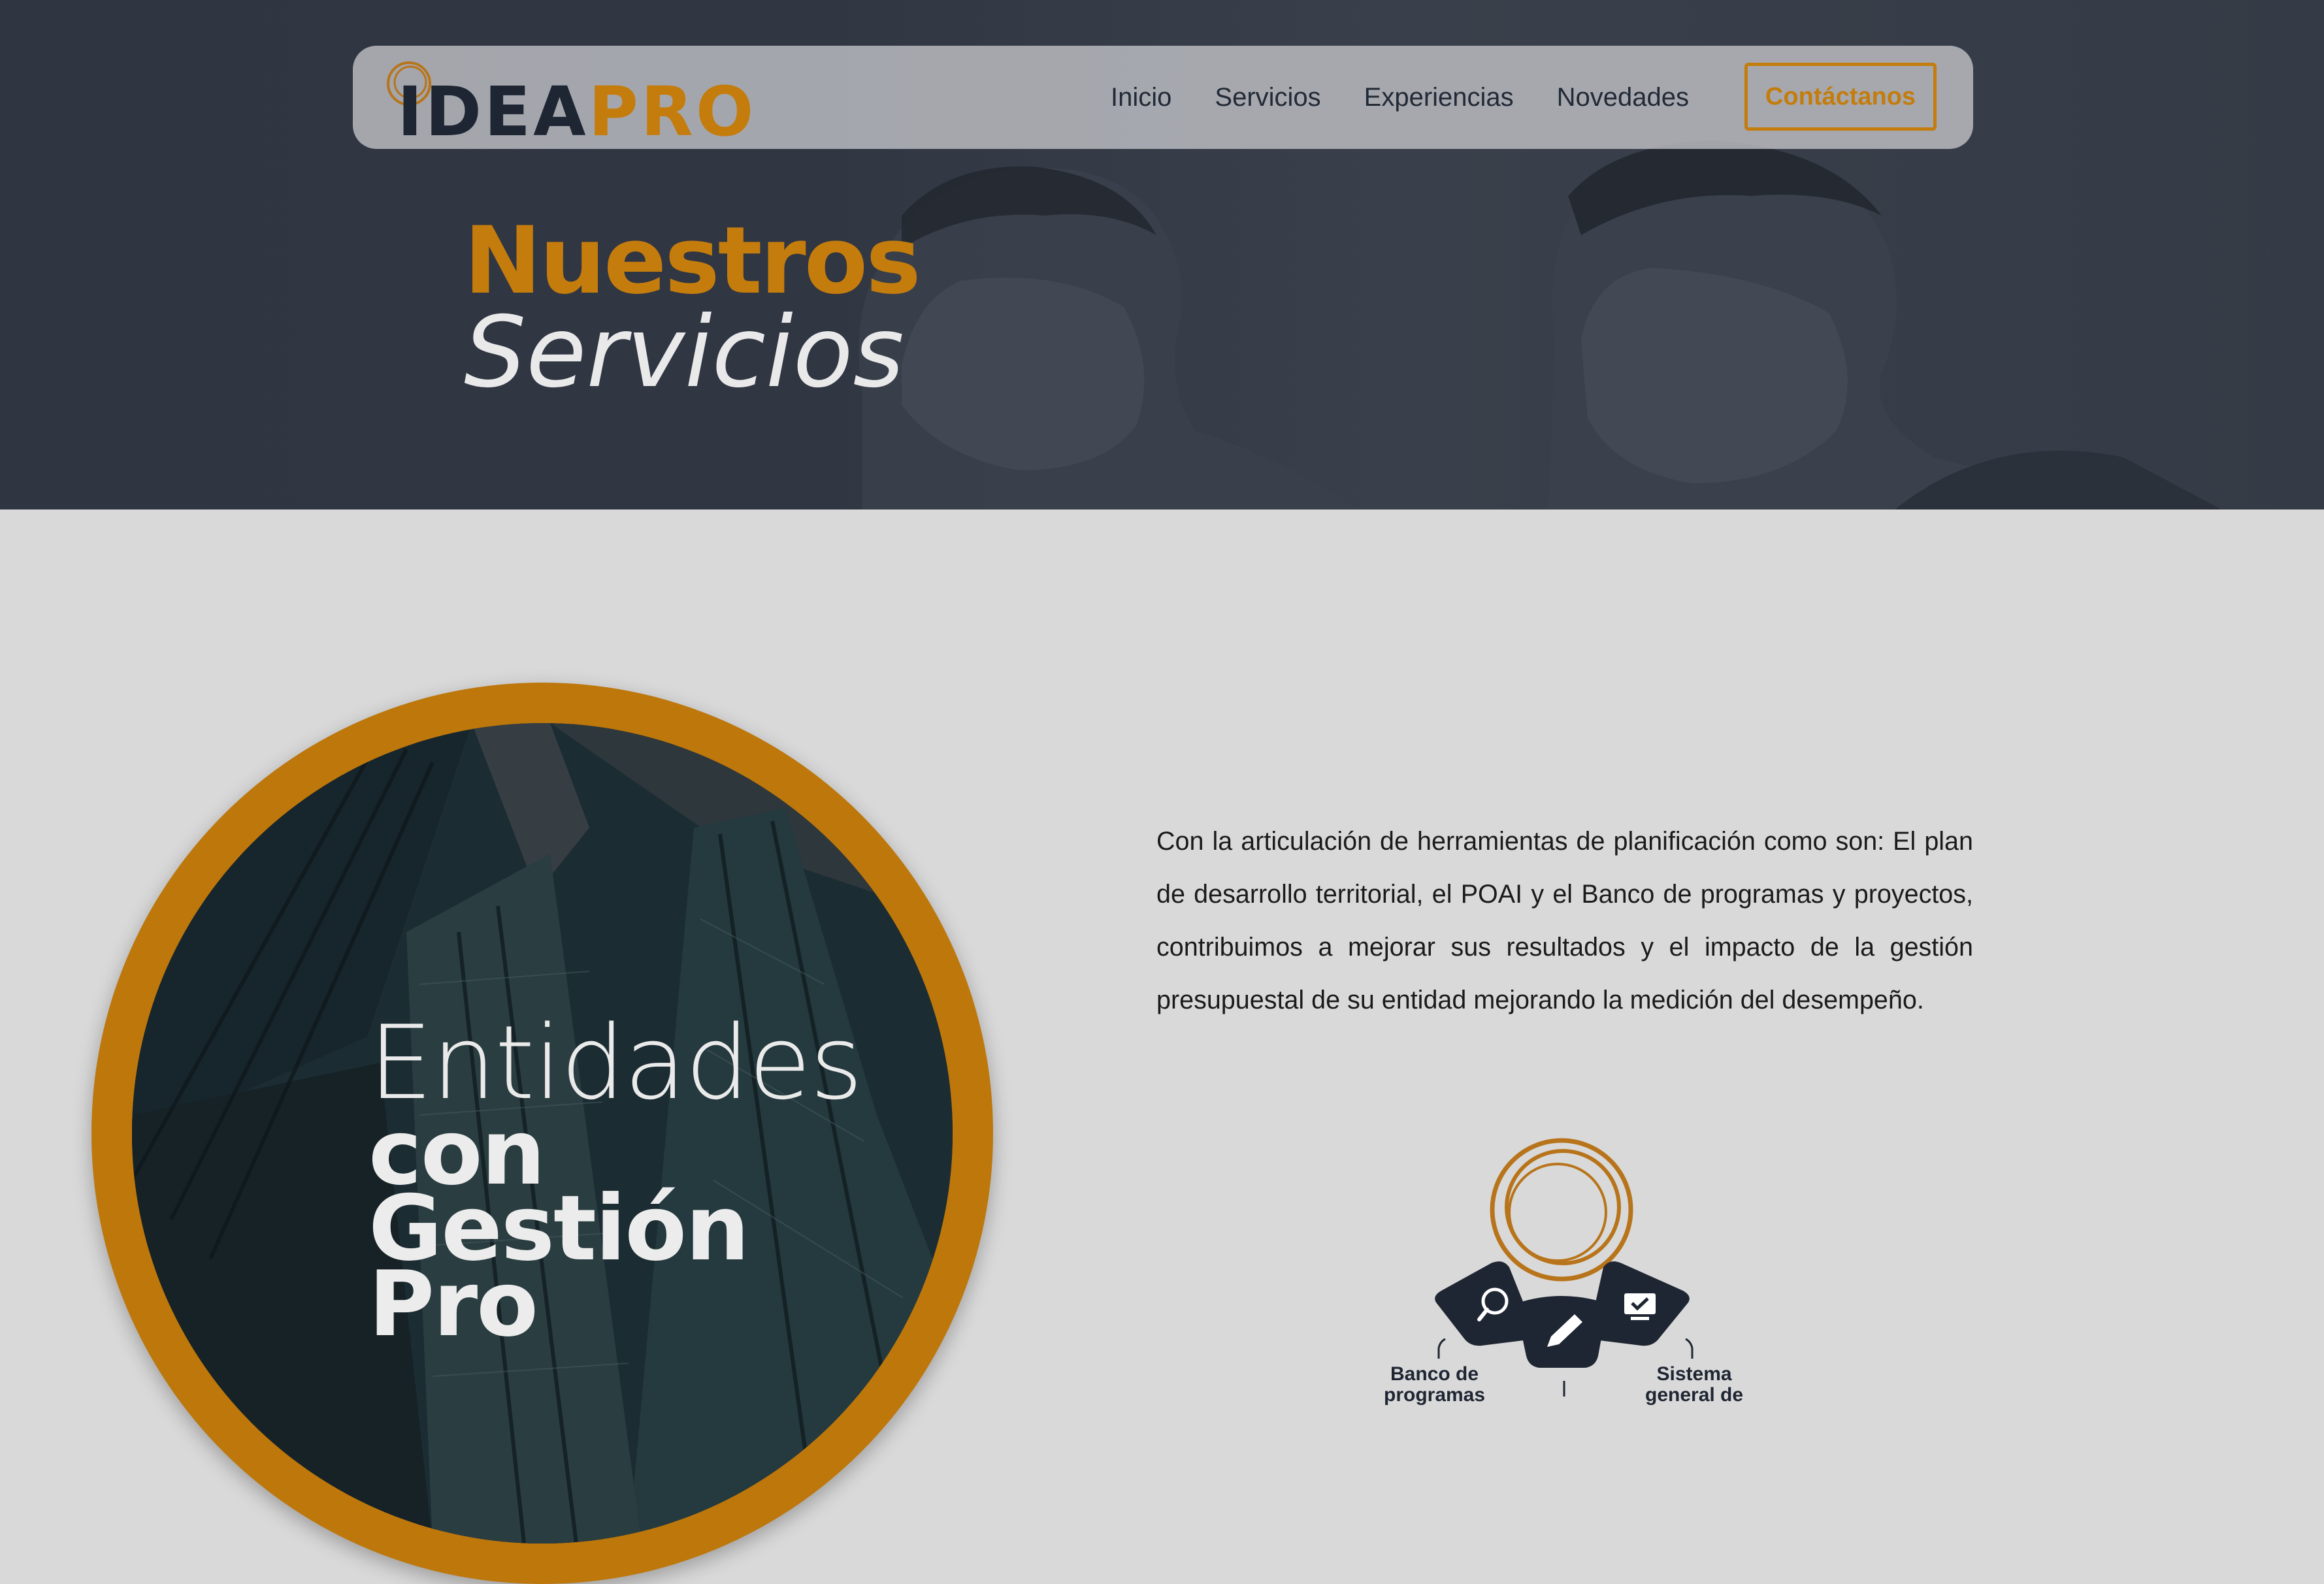 Image resolution: width=2324 pixels, height=1584 pixels. What do you see at coordinates (1484, 1304) in the screenshot?
I see `search-icon` at bounding box center [1484, 1304].